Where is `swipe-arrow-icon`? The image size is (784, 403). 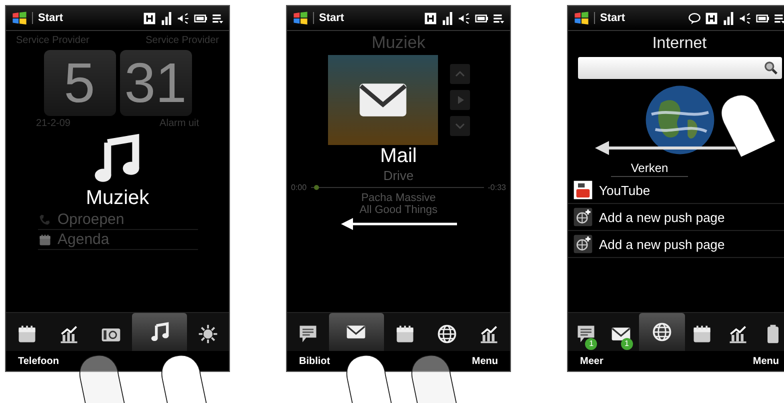
swipe-arrow-icon is located at coordinates (398, 224).